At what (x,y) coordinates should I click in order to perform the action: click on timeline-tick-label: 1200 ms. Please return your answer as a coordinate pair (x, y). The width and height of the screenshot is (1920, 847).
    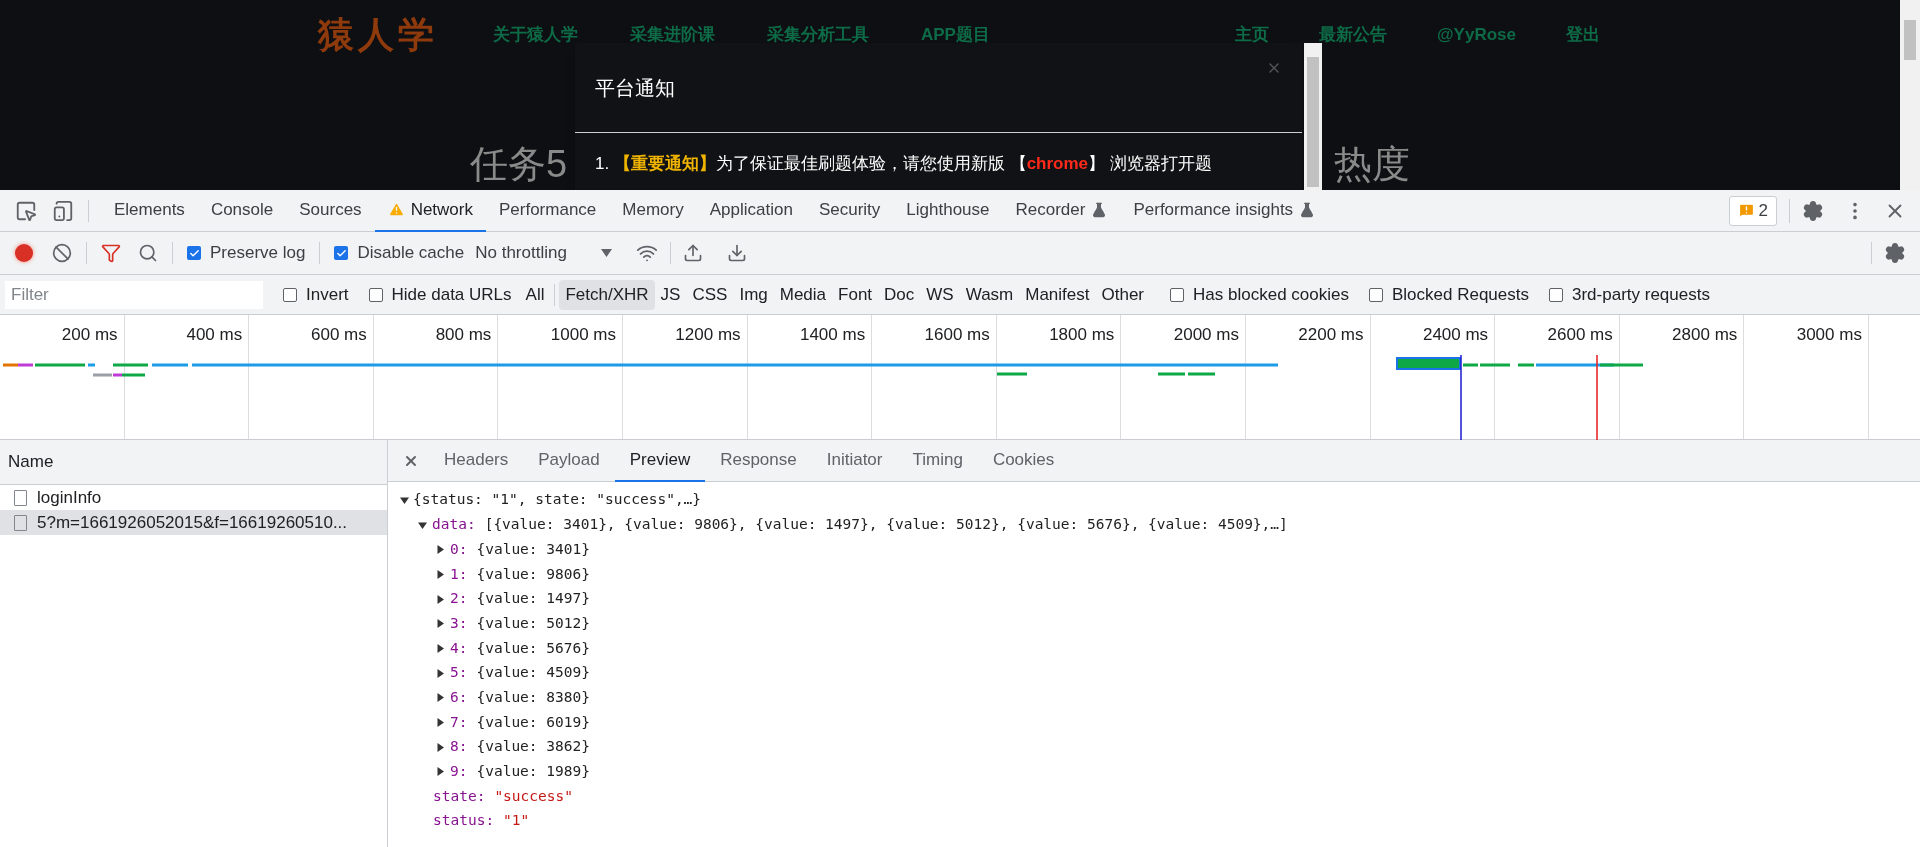
    Looking at the image, I should click on (708, 334).